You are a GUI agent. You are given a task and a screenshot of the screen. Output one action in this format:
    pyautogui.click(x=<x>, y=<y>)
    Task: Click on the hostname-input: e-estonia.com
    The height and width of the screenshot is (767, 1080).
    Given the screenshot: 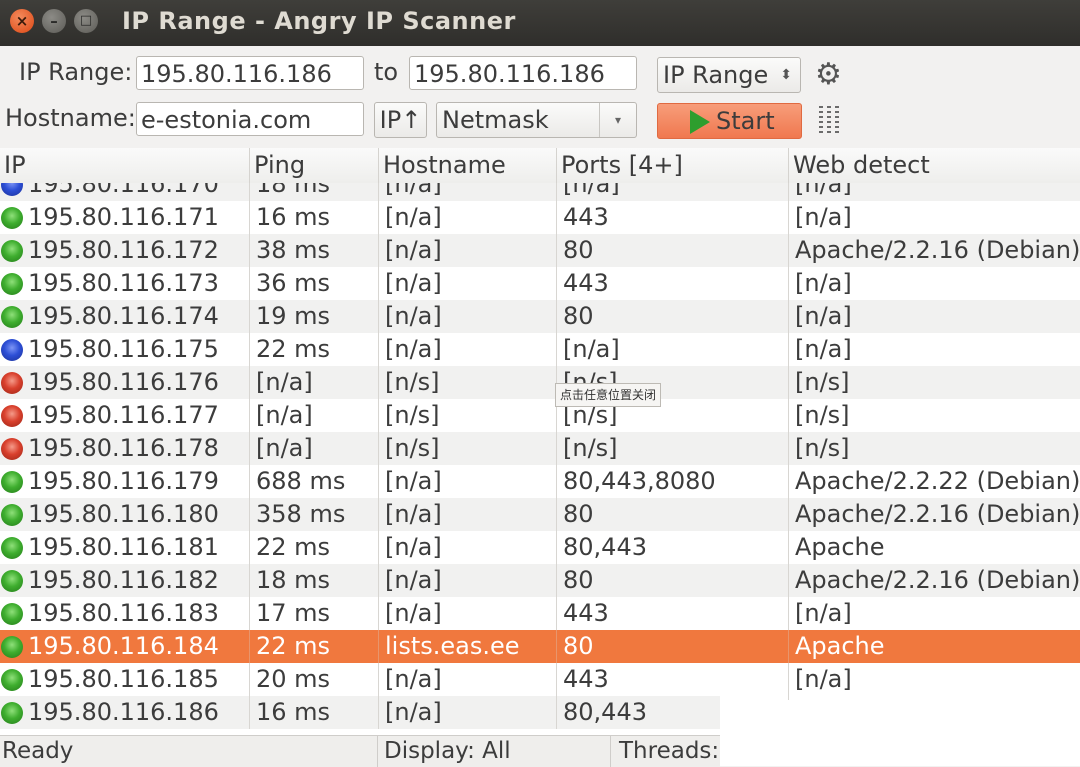 What is the action you would take?
    pyautogui.click(x=250, y=119)
    